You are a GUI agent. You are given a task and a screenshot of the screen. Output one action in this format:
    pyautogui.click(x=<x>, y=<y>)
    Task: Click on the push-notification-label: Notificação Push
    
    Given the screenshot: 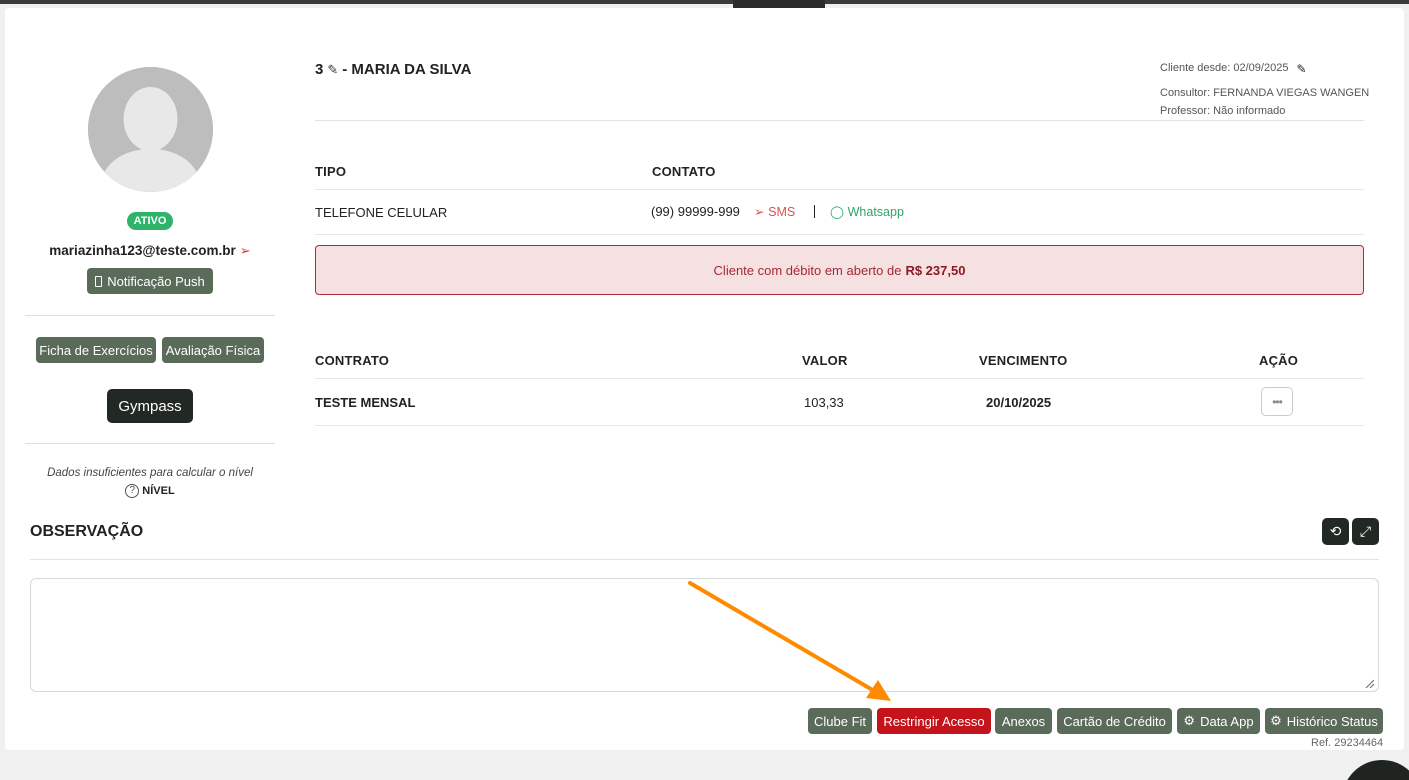 What is the action you would take?
    pyautogui.click(x=156, y=281)
    